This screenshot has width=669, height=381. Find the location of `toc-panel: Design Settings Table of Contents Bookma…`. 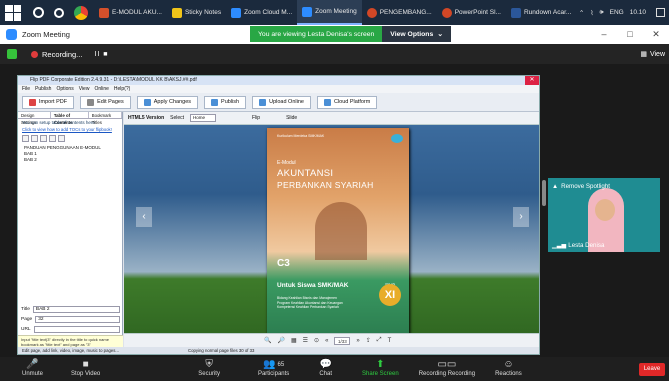

toc-panel: Design Settings Table of Contents Bookma… is located at coordinates (70, 229).